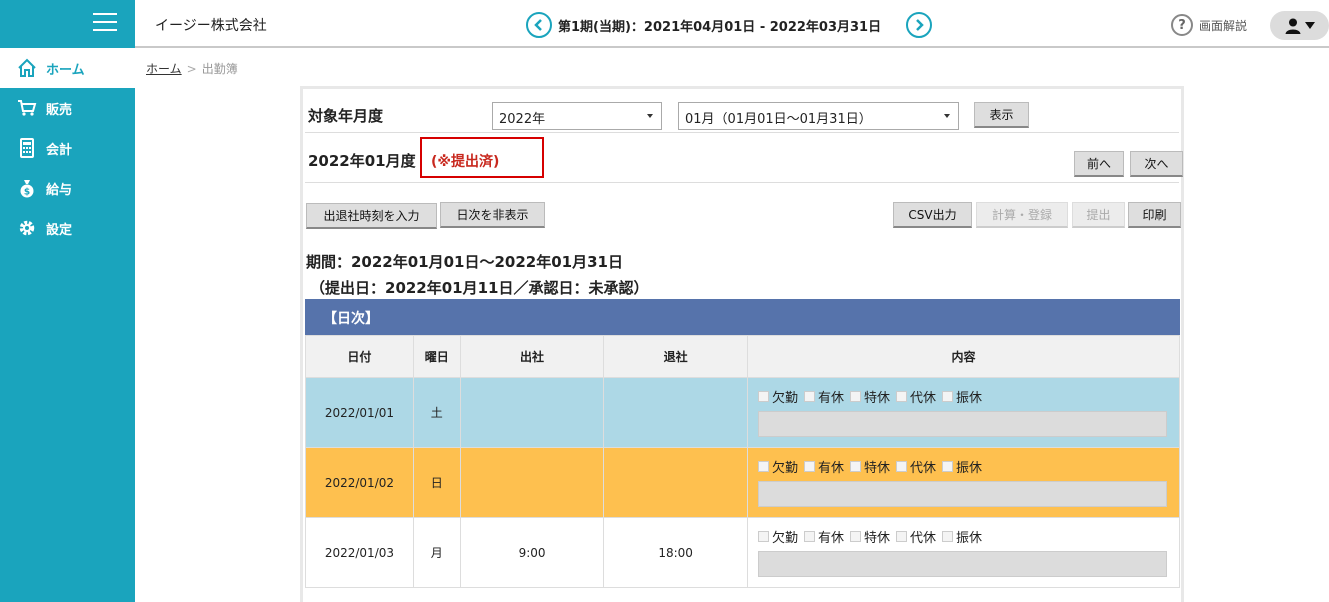  What do you see at coordinates (436, 552) in the screenshot?
I see `weekday-cell: 月` at bounding box center [436, 552].